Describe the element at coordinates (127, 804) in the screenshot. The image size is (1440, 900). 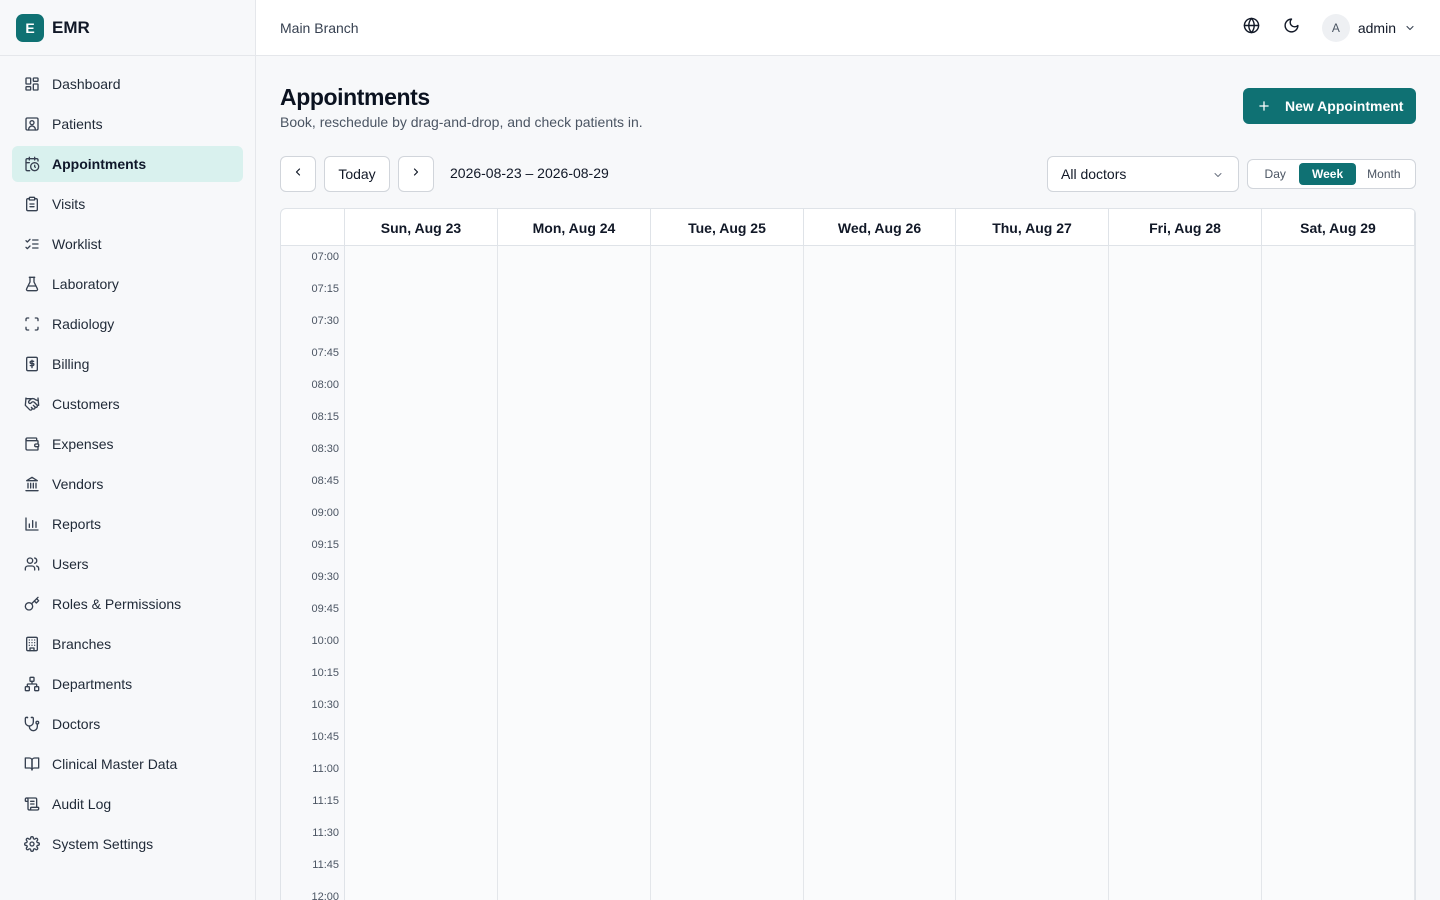
I see `sidebar-item-audit-log: Audit Log` at that location.